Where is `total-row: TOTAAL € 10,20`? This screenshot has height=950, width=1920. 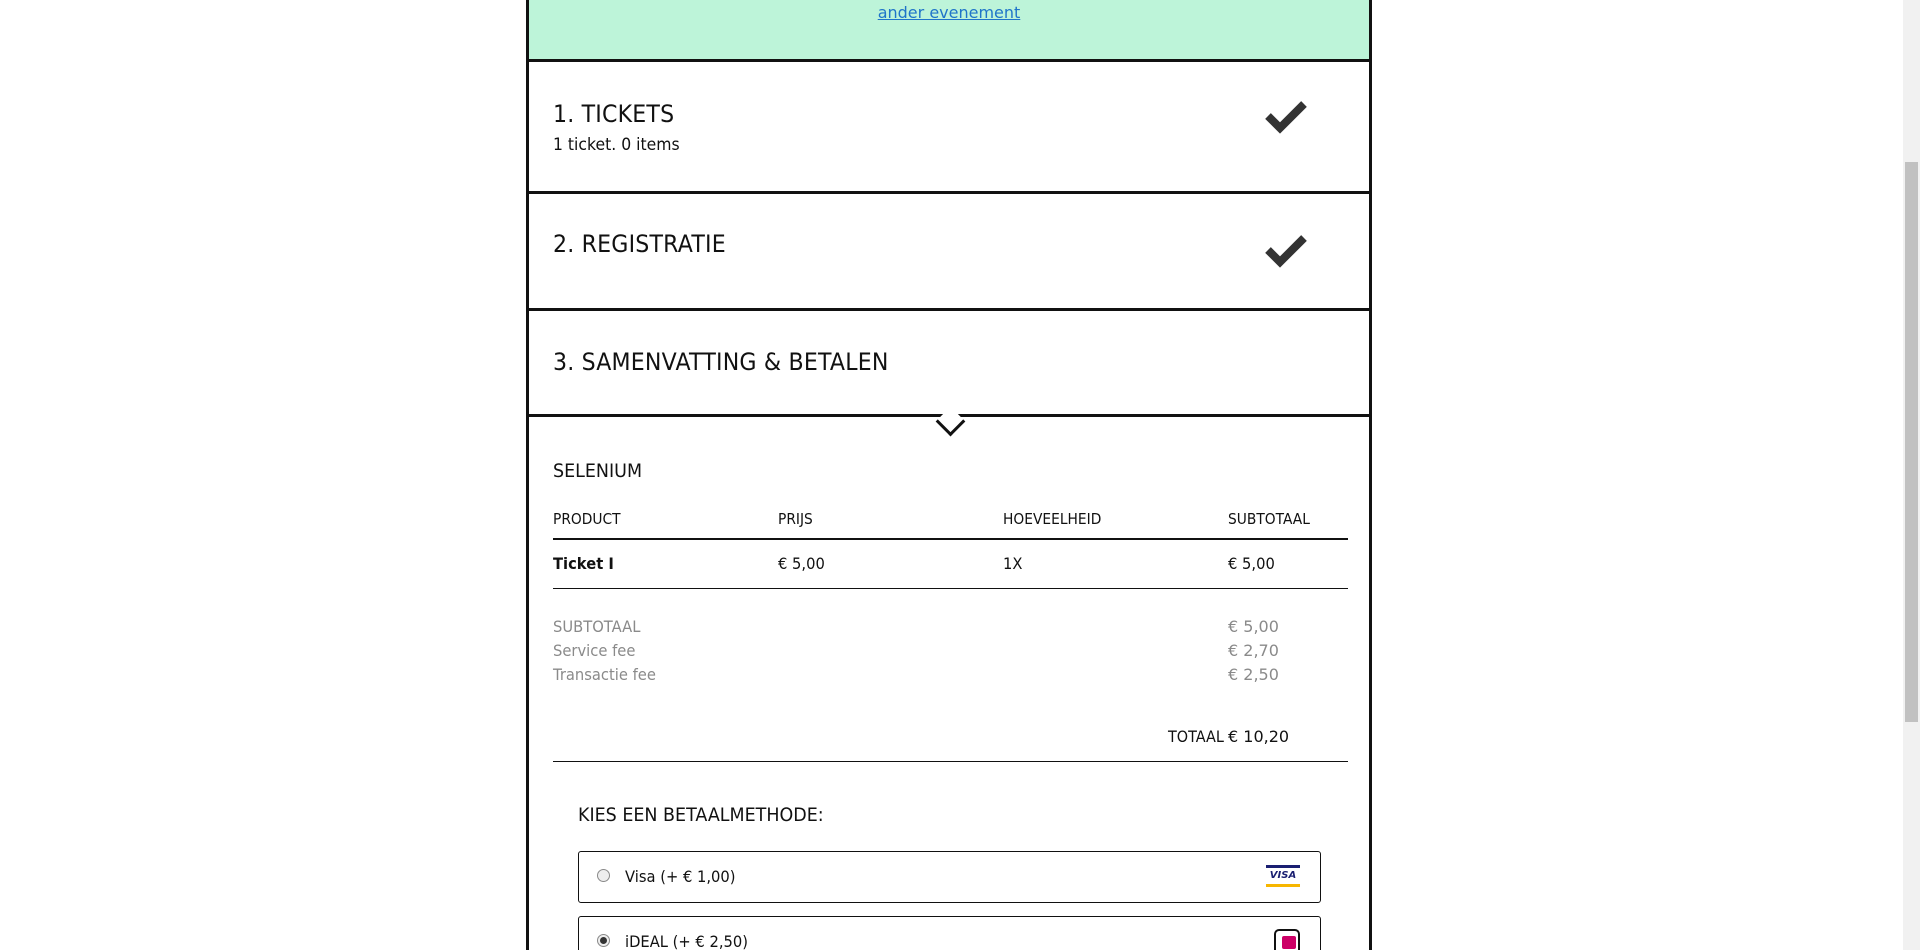 total-row: TOTAAL € 10,20 is located at coordinates (950, 742).